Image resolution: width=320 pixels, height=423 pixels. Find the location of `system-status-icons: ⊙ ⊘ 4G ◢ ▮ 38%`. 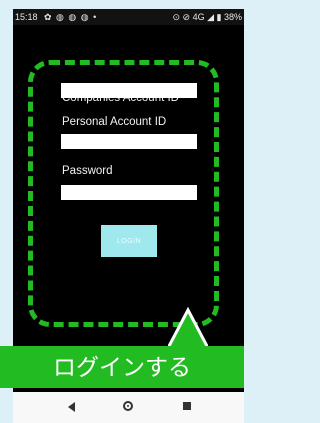

system-status-icons: ⊙ ⊘ 4G ◢ ▮ 38% is located at coordinates (207, 17).